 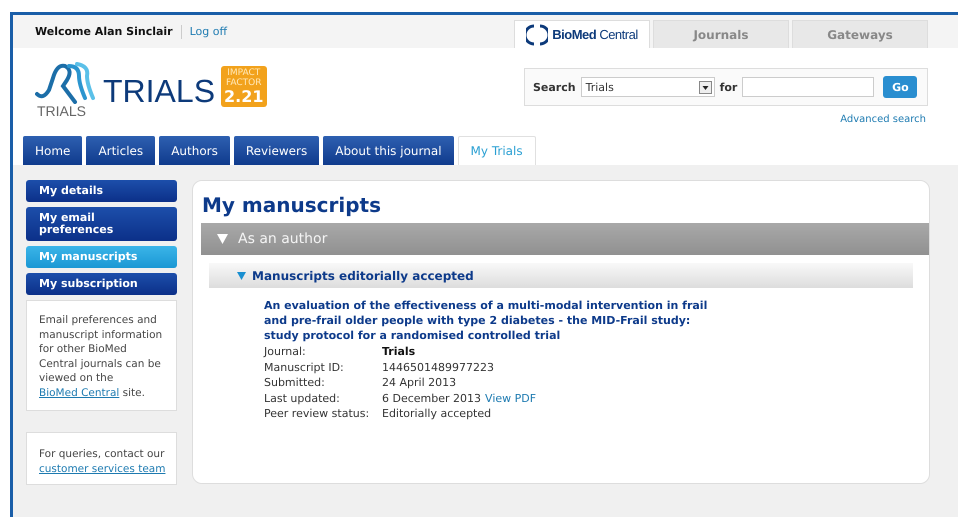 I want to click on field-label: Submitted:, so click(x=295, y=383).